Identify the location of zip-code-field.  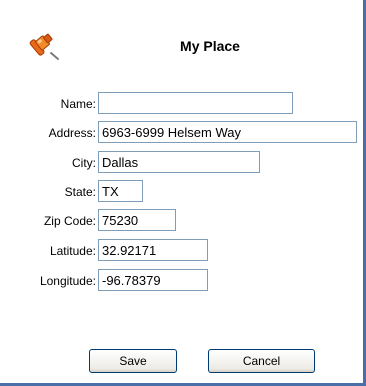
(137, 220).